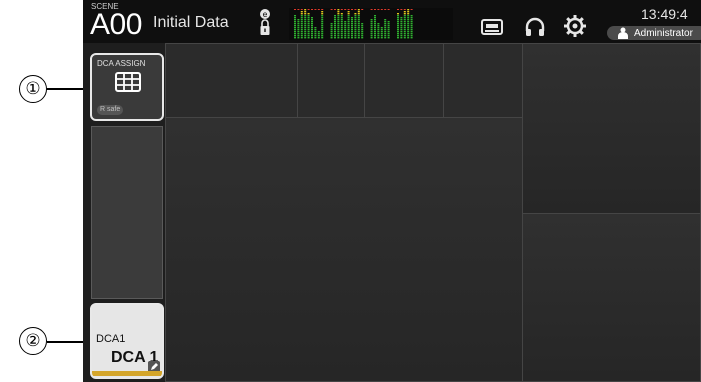  What do you see at coordinates (371, 24) in the screenshot?
I see `meter-bridge` at bounding box center [371, 24].